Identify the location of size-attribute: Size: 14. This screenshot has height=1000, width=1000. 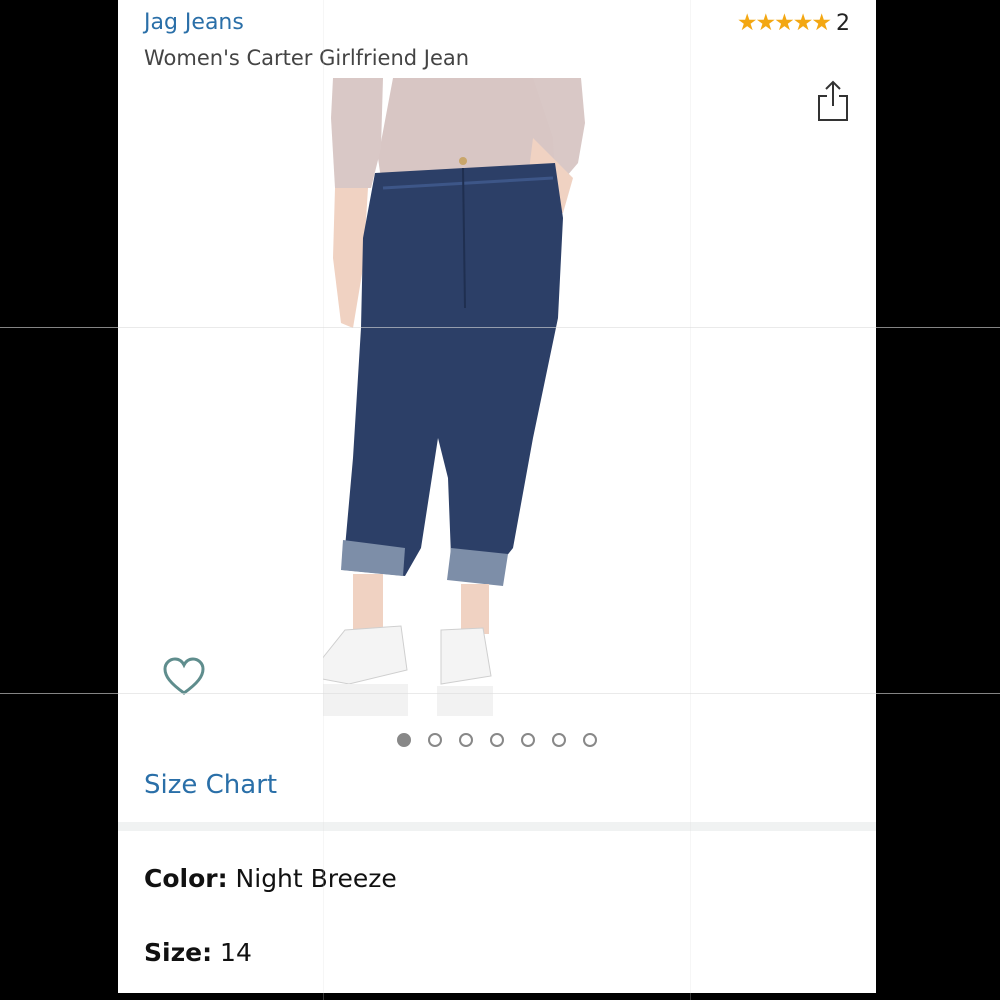
(198, 952).